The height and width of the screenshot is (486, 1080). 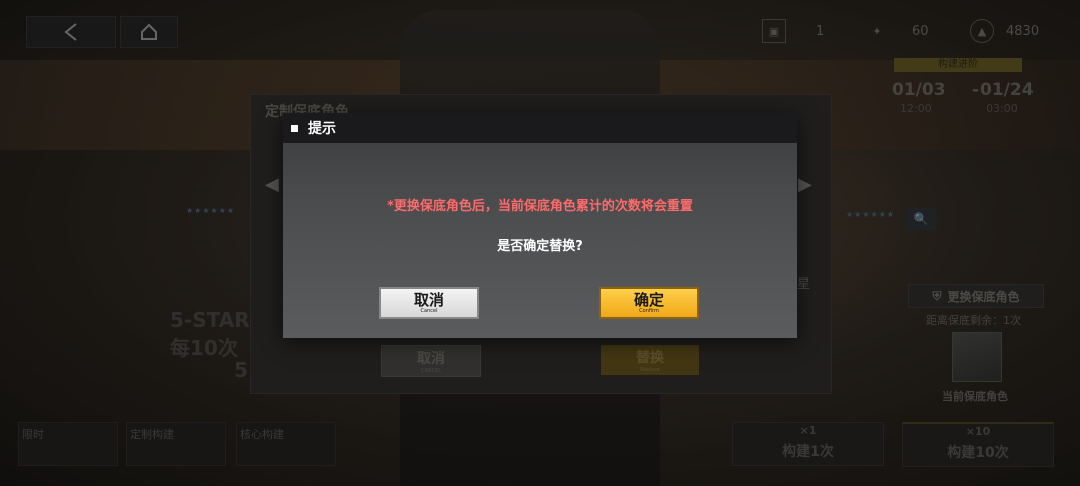 I want to click on cancel-button: 取消 Cancel, so click(x=429, y=303).